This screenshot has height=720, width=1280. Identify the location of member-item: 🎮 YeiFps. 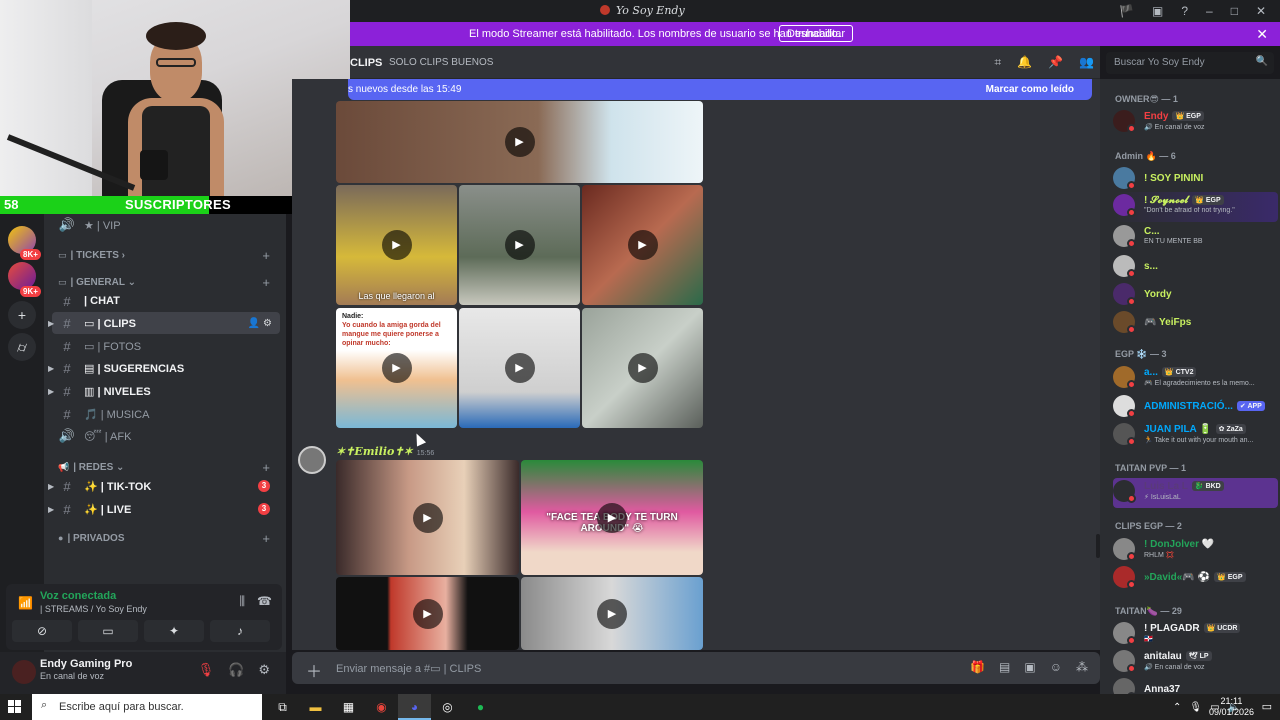
(1195, 324).